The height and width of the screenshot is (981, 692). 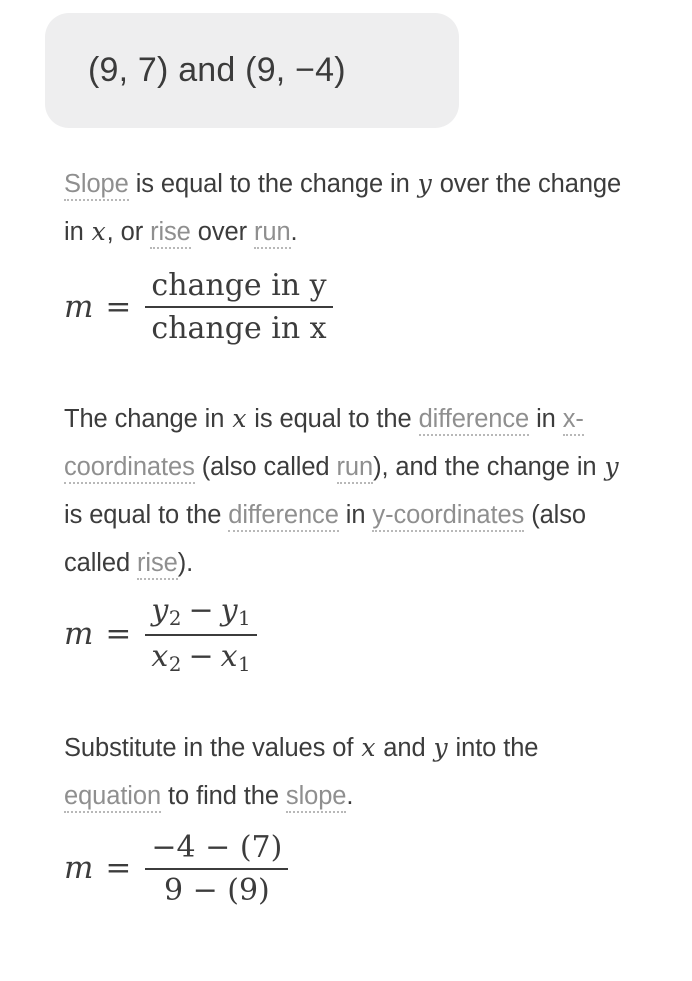 I want to click on fraction-denominator: 9 − (9), so click(x=216, y=890).